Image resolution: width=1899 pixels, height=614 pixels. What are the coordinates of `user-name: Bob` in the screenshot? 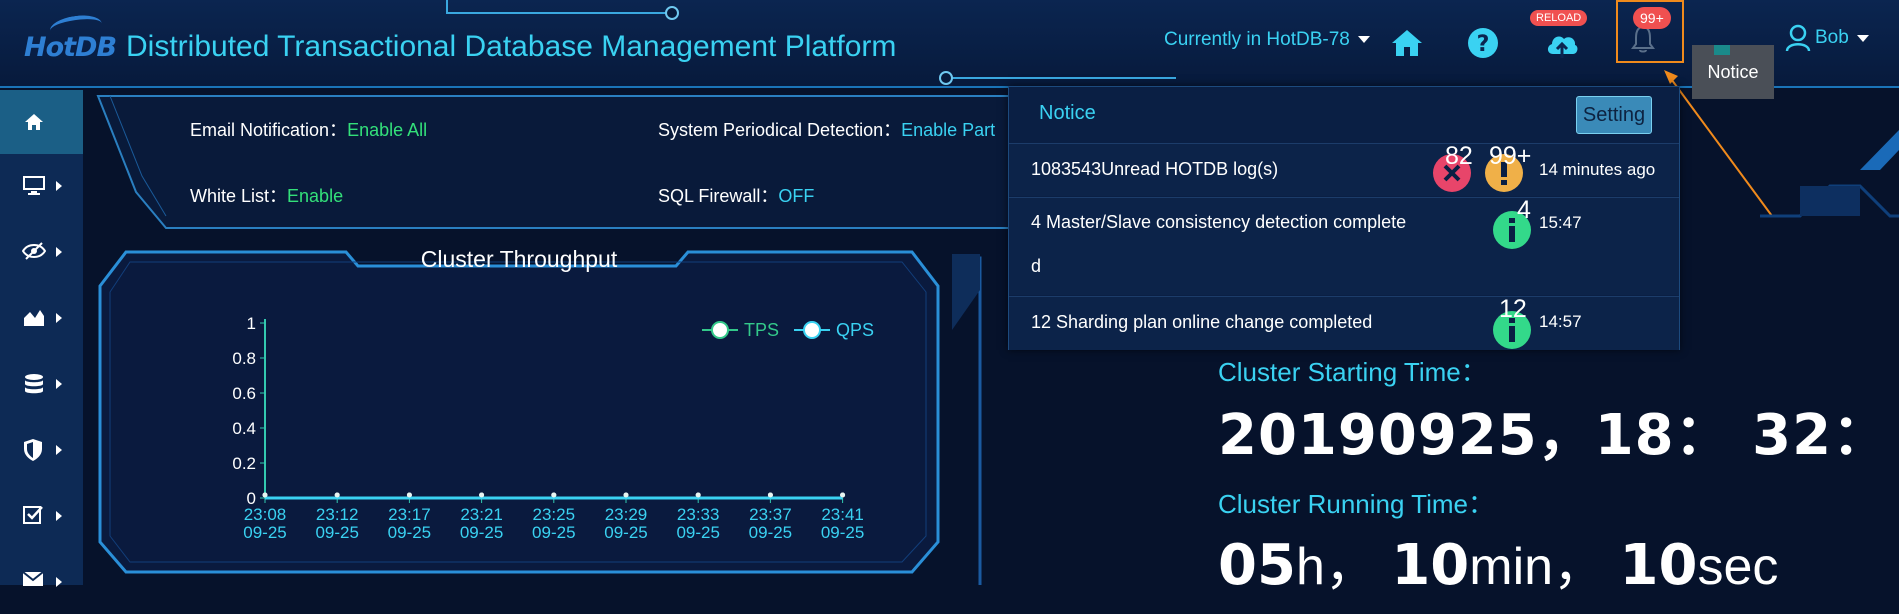 It's located at (1832, 38).